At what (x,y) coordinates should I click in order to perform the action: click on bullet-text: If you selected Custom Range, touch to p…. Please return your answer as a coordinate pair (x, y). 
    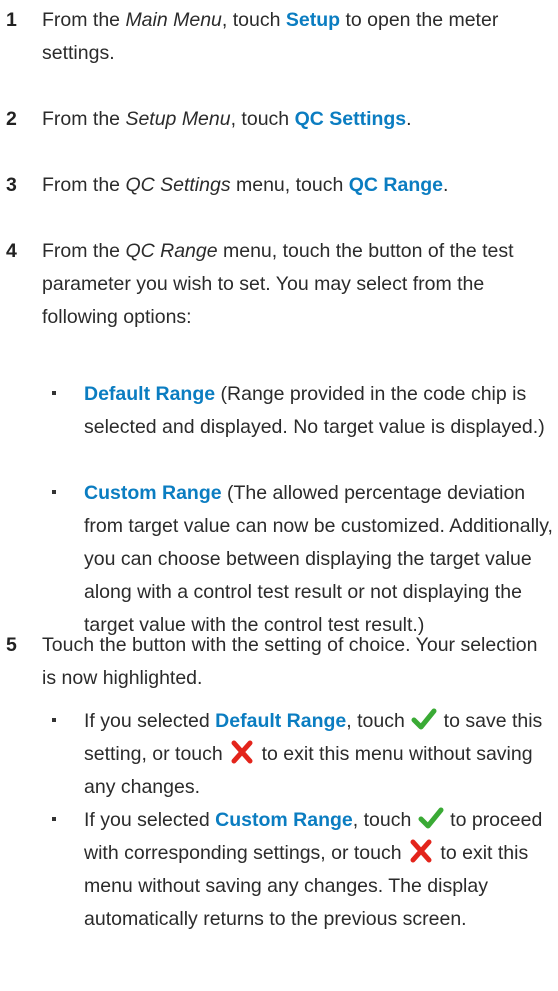
    Looking at the image, I should click on (320, 870).